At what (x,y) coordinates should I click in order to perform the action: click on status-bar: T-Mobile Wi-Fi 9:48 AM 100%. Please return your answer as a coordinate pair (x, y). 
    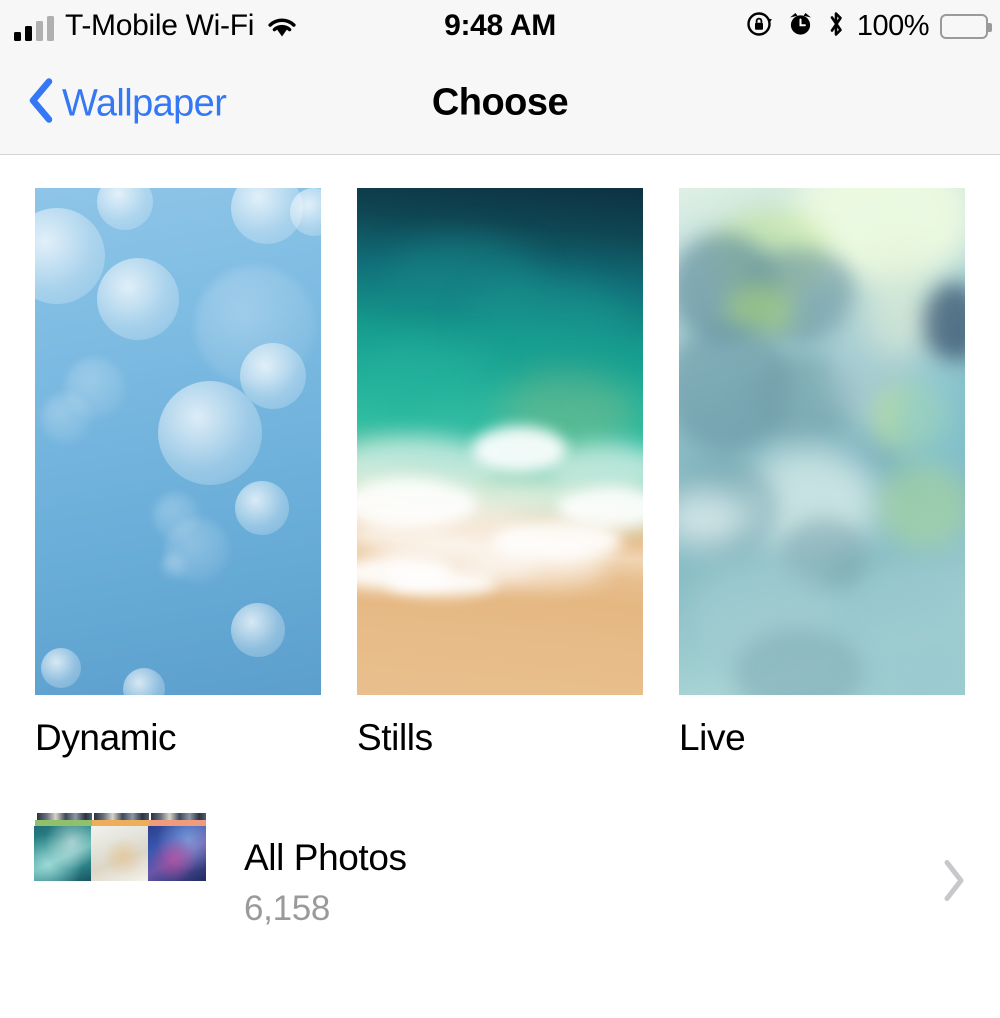
    Looking at the image, I should click on (500, 26).